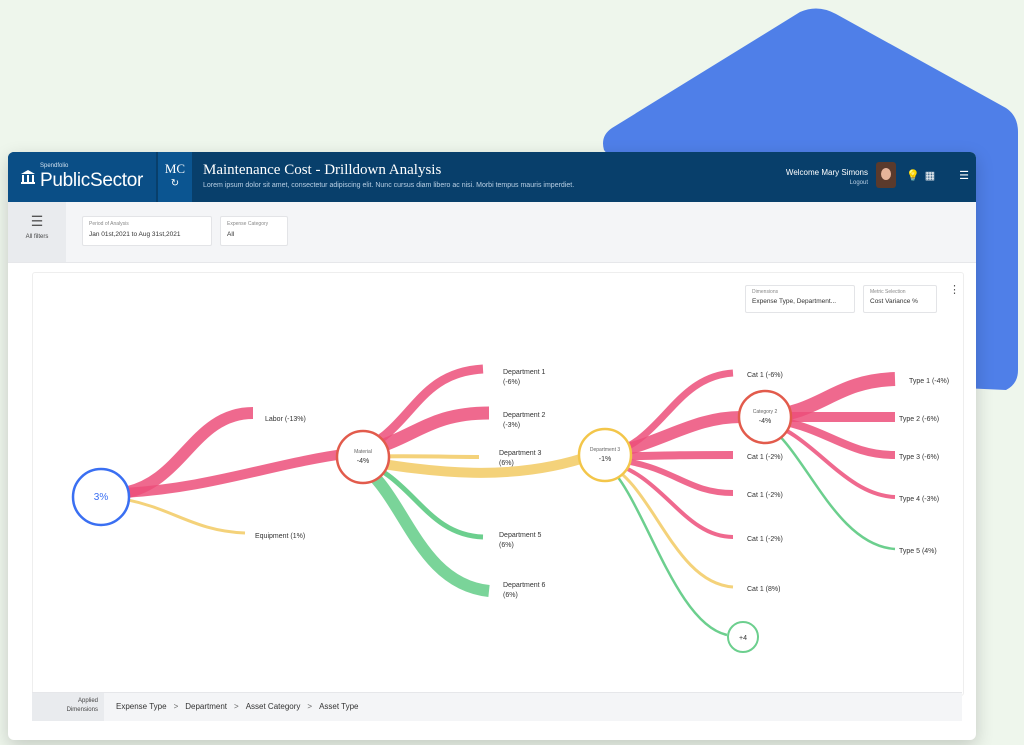 Image resolution: width=1024 pixels, height=745 pixels. Describe the element at coordinates (285, 419) in the screenshot. I see `labor-label: Labor (-13%)` at that location.